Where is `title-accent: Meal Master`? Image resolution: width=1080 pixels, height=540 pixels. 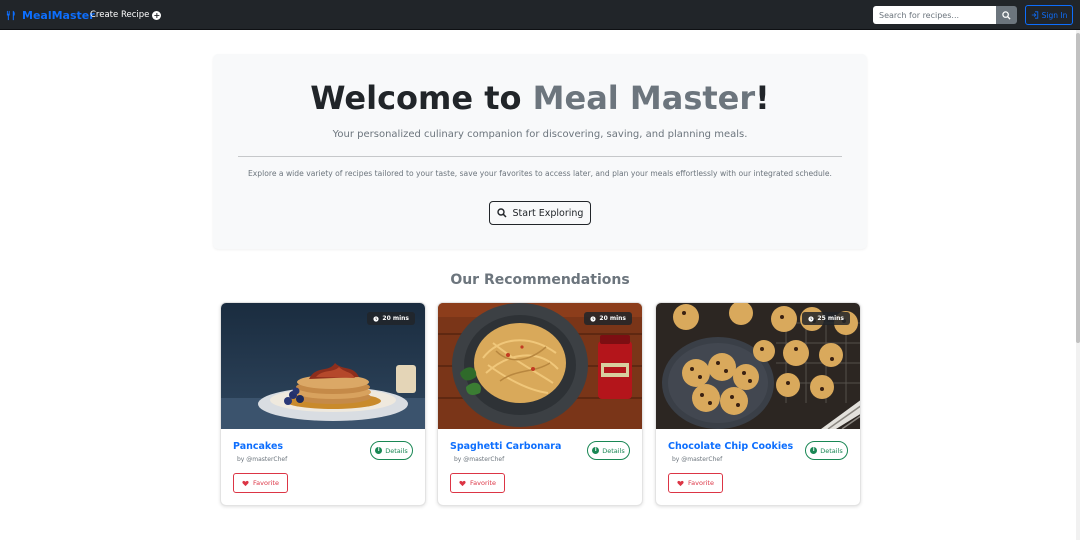
title-accent: Meal Master is located at coordinates (644, 98).